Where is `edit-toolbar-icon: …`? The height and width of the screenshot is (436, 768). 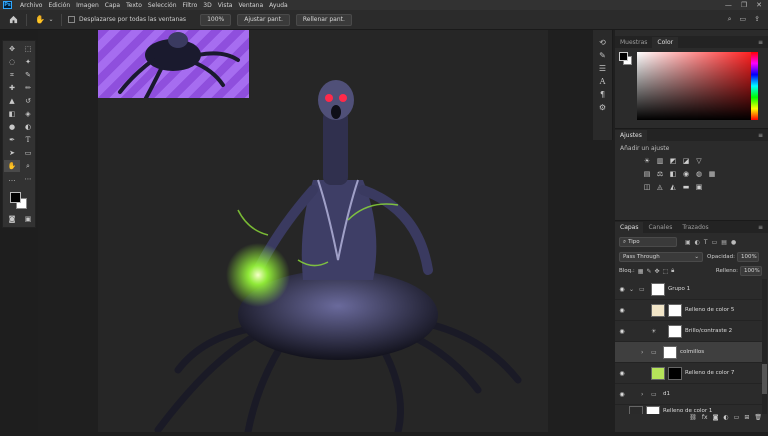 edit-toolbar-icon: … is located at coordinates (12, 179).